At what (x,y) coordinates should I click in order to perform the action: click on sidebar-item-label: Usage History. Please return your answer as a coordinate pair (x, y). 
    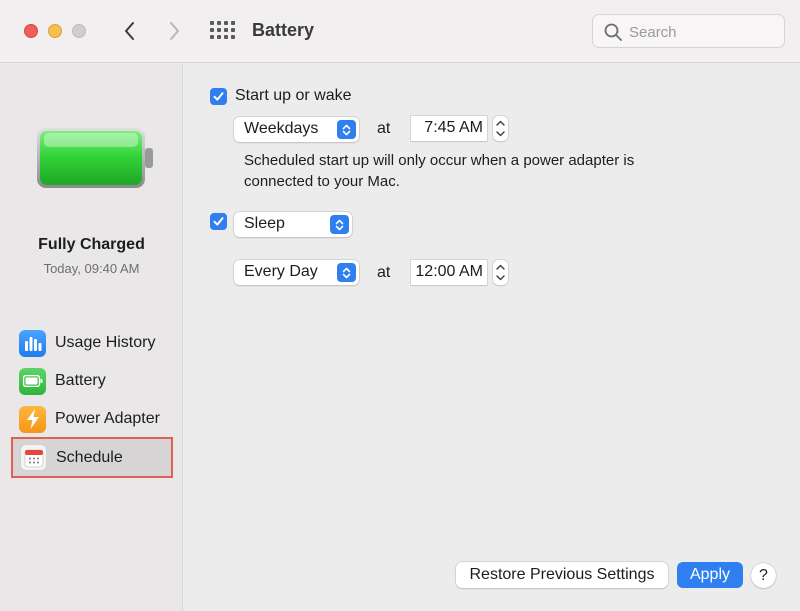
    Looking at the image, I should click on (105, 342).